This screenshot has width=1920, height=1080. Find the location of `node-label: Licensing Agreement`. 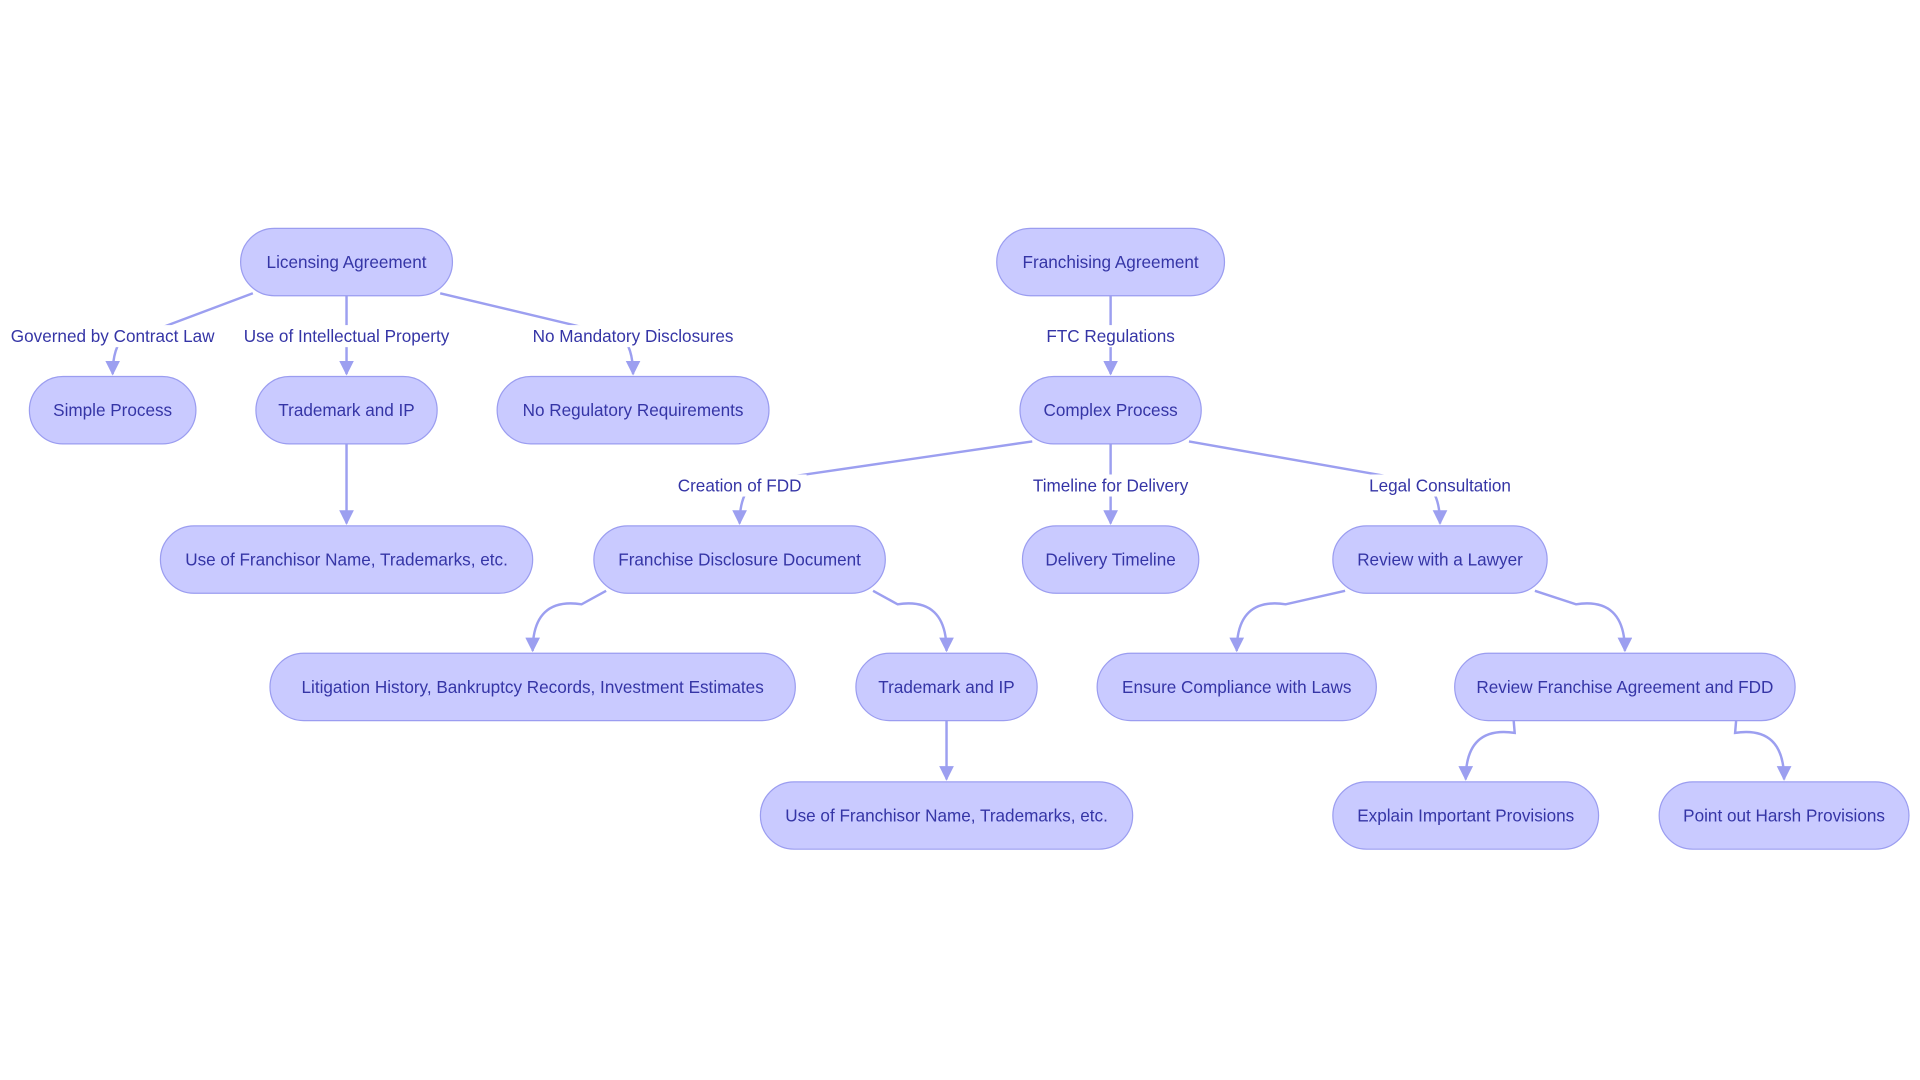

node-label: Licensing Agreement is located at coordinates (347, 262).